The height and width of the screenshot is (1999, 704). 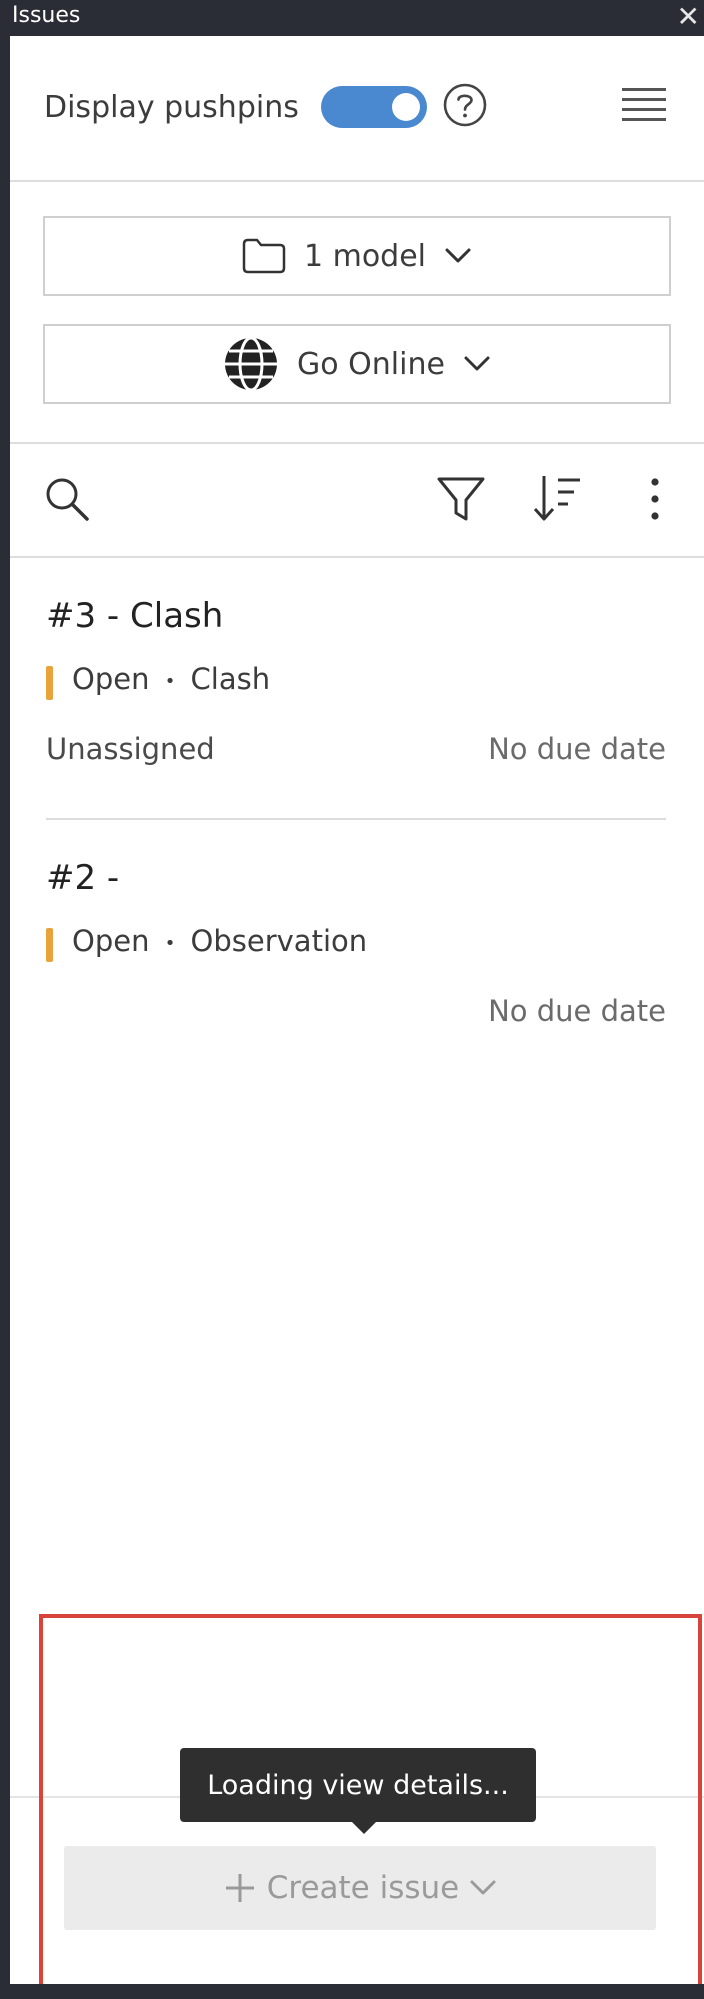 I want to click on display-pushpins-toggle, so click(x=374, y=107).